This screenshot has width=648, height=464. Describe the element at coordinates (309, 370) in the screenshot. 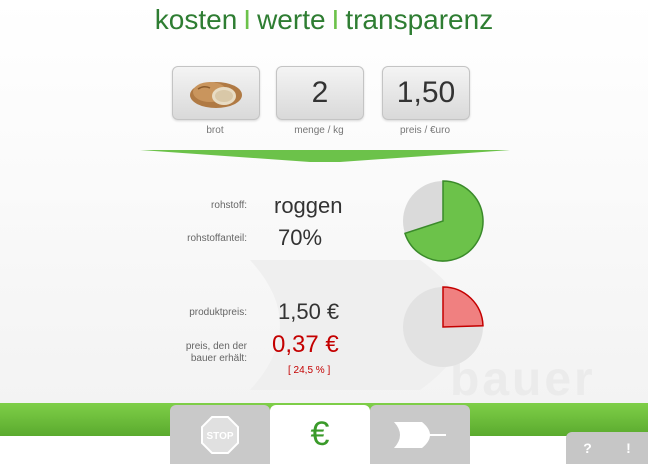

I see `bauer-price-percent: [ 24,5 % ]` at that location.